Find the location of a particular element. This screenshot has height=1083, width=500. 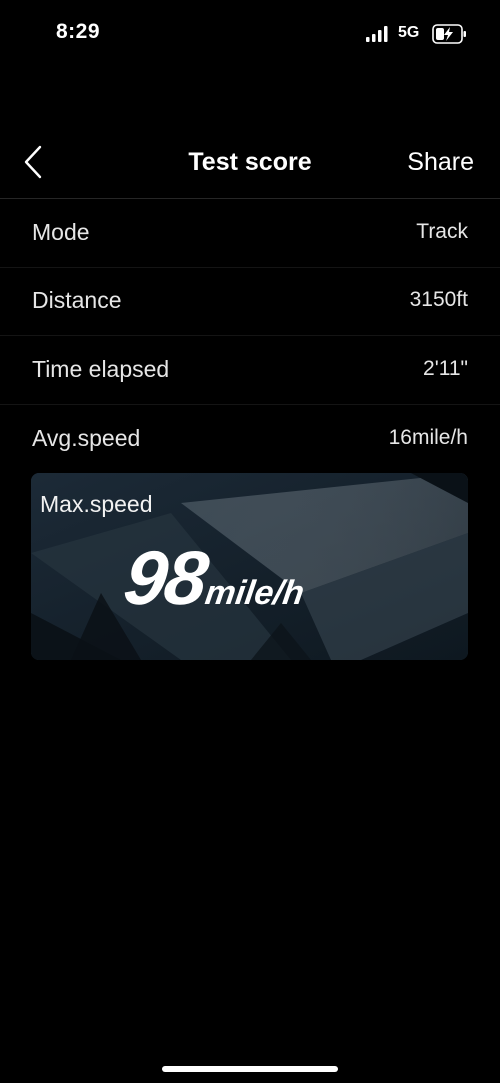

battery-charging-icon is located at coordinates (449, 34).